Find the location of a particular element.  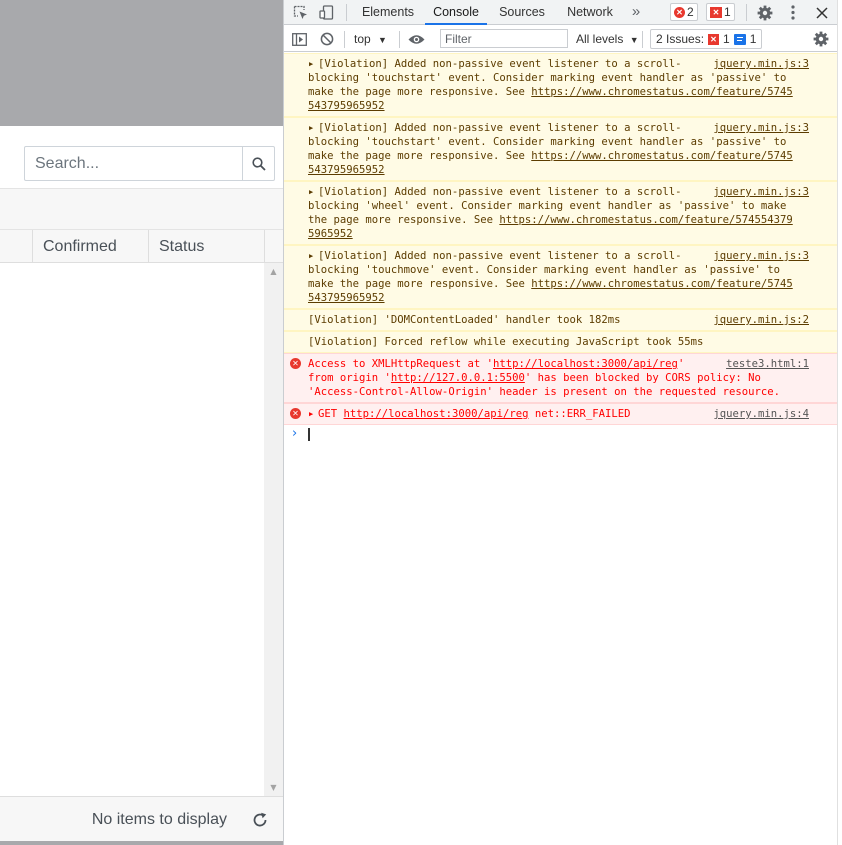

message-text: ' is located at coordinates (681, 364).